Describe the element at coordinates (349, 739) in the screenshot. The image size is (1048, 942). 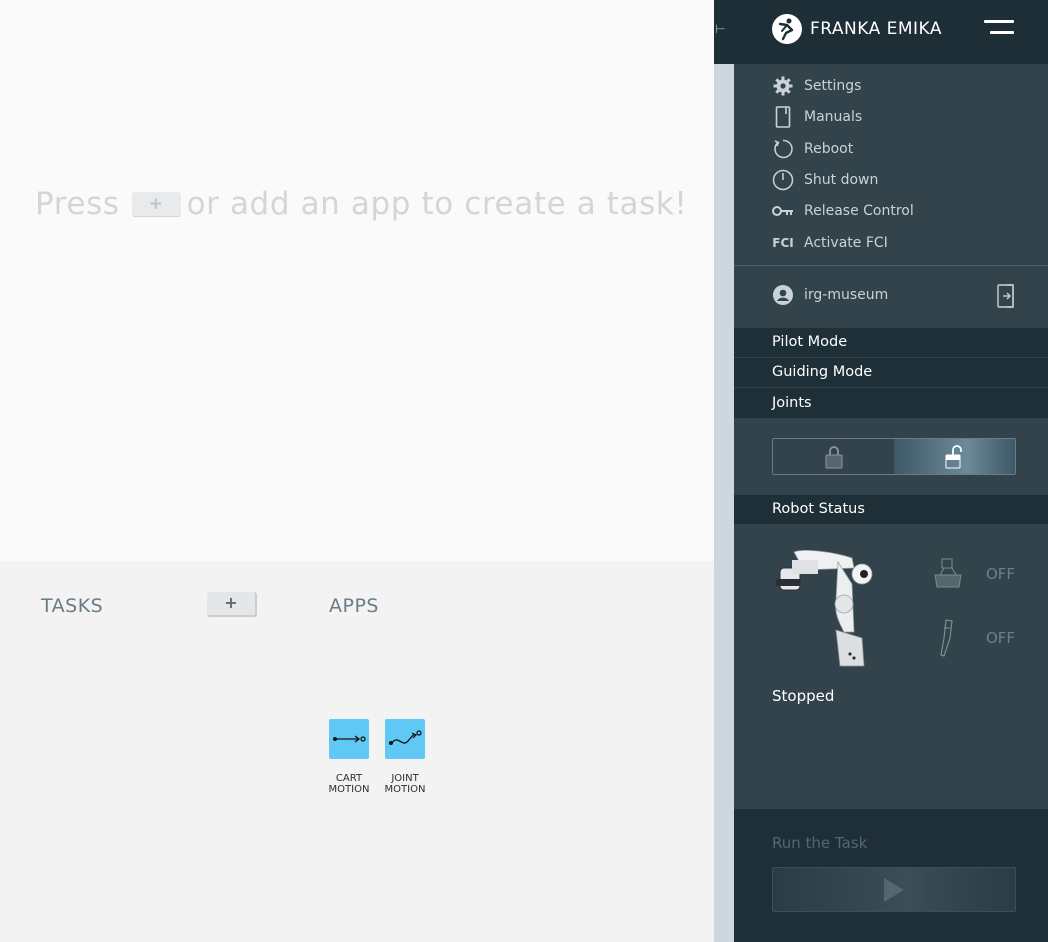
I see `cart-motion-icon` at that location.